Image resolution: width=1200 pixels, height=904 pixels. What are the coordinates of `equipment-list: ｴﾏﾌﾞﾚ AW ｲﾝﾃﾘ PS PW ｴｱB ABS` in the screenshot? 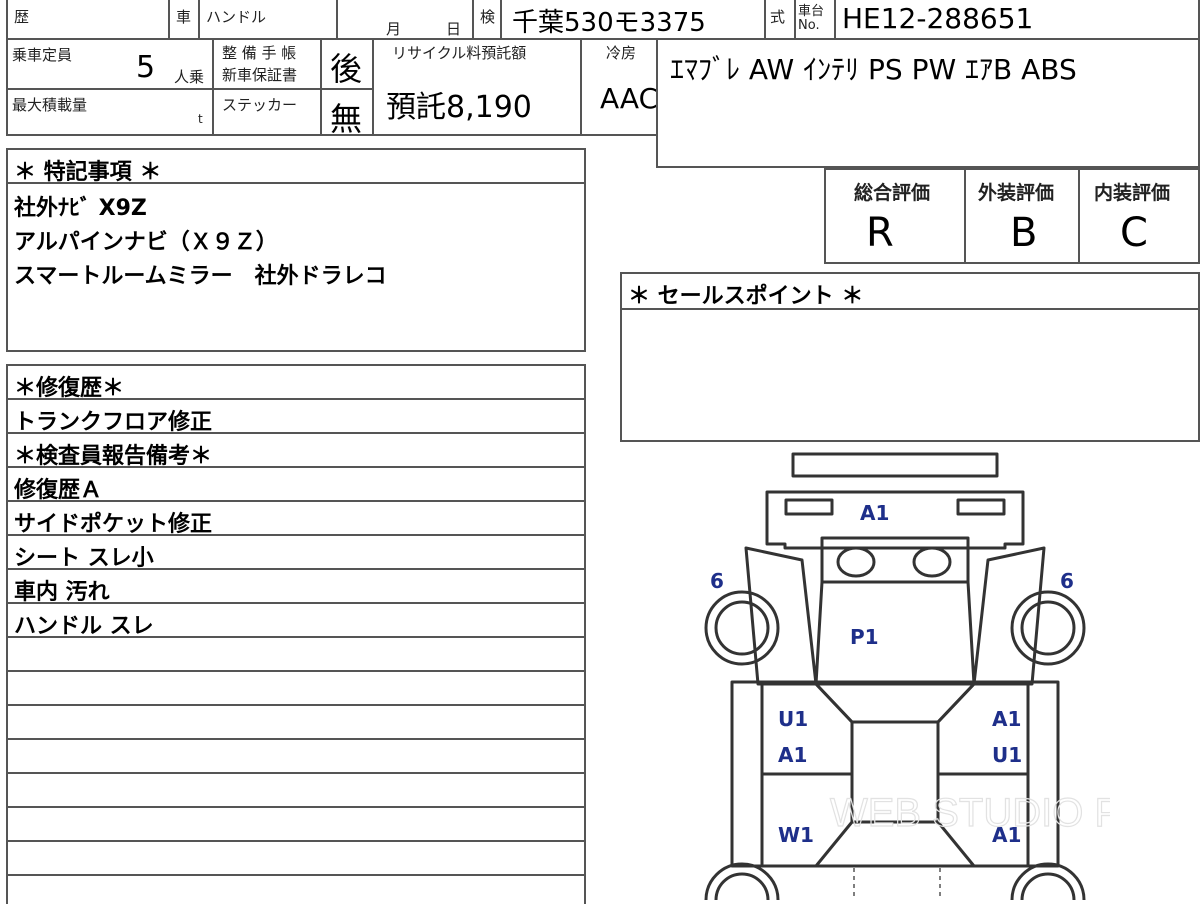 It's located at (873, 69).